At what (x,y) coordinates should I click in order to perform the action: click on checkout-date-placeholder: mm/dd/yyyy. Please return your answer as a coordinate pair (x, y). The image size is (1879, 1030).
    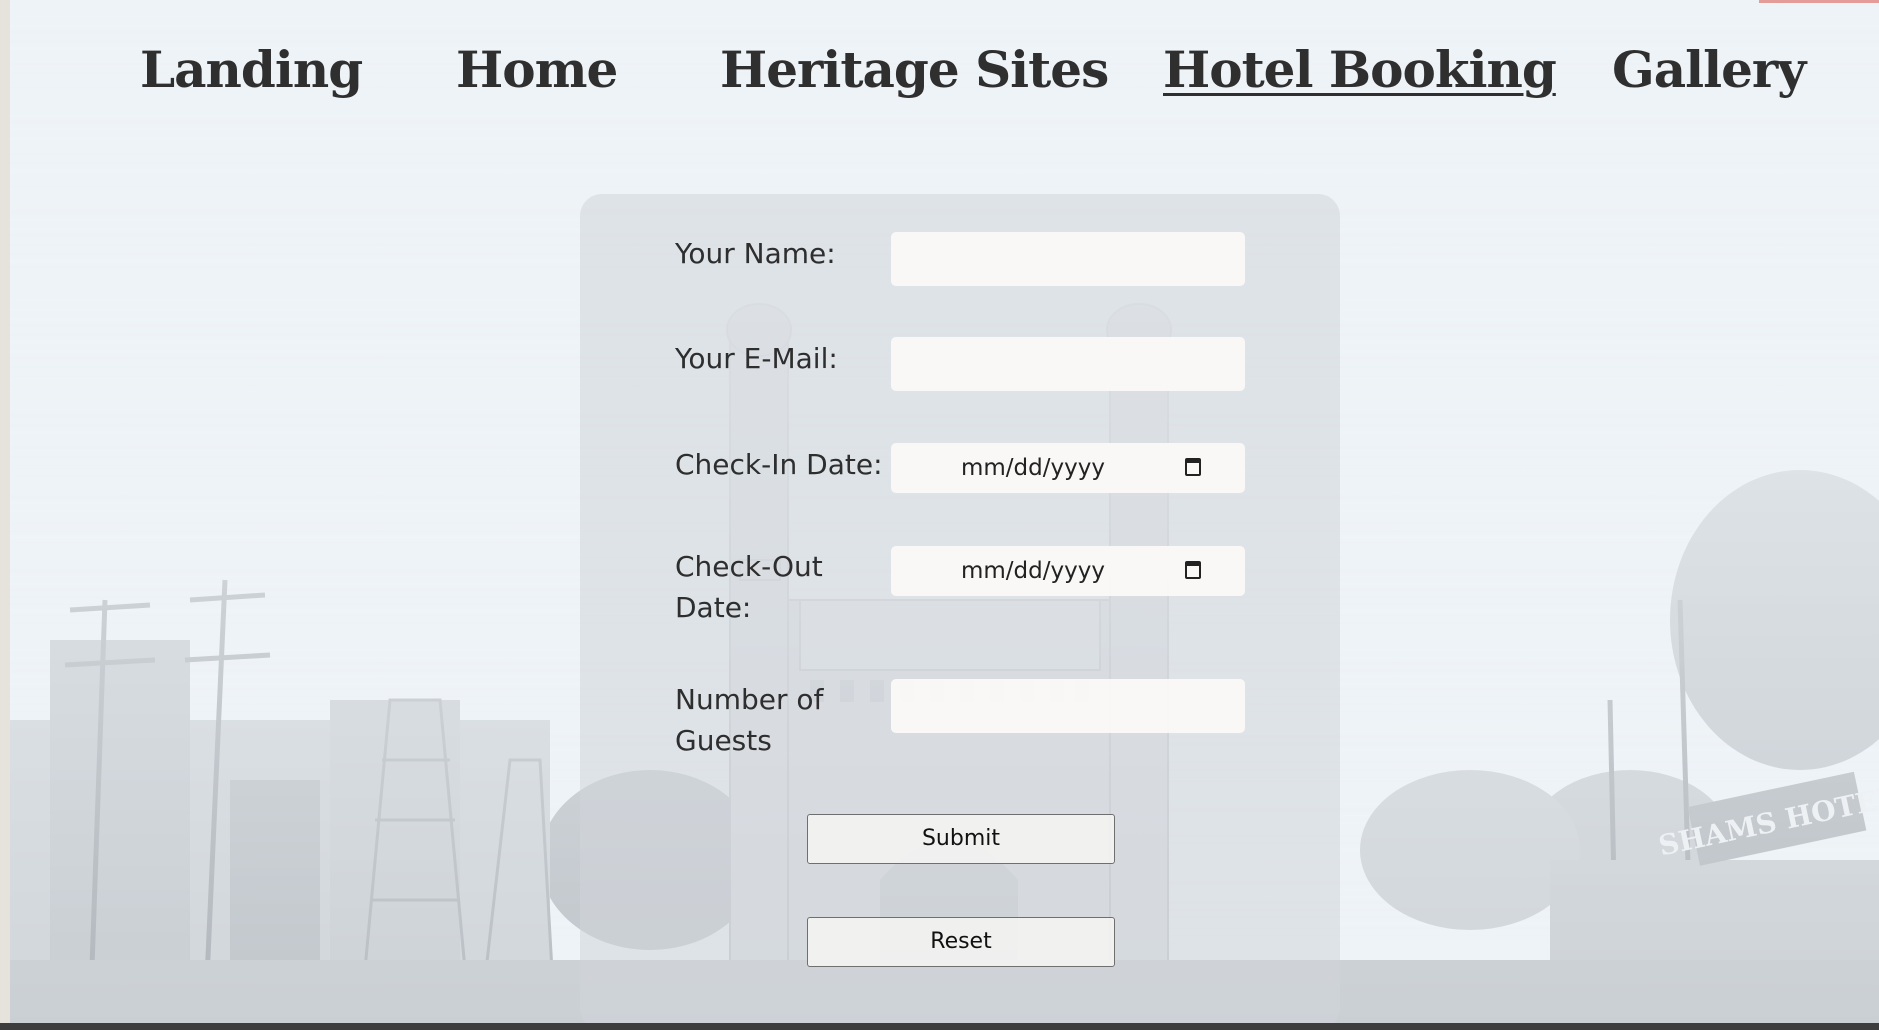
    Looking at the image, I should click on (1033, 571).